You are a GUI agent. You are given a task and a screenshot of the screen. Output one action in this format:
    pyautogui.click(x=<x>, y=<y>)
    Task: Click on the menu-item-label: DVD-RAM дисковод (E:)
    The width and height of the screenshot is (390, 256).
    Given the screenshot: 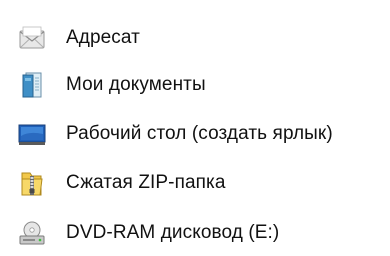 What is the action you would take?
    pyautogui.click(x=173, y=232)
    